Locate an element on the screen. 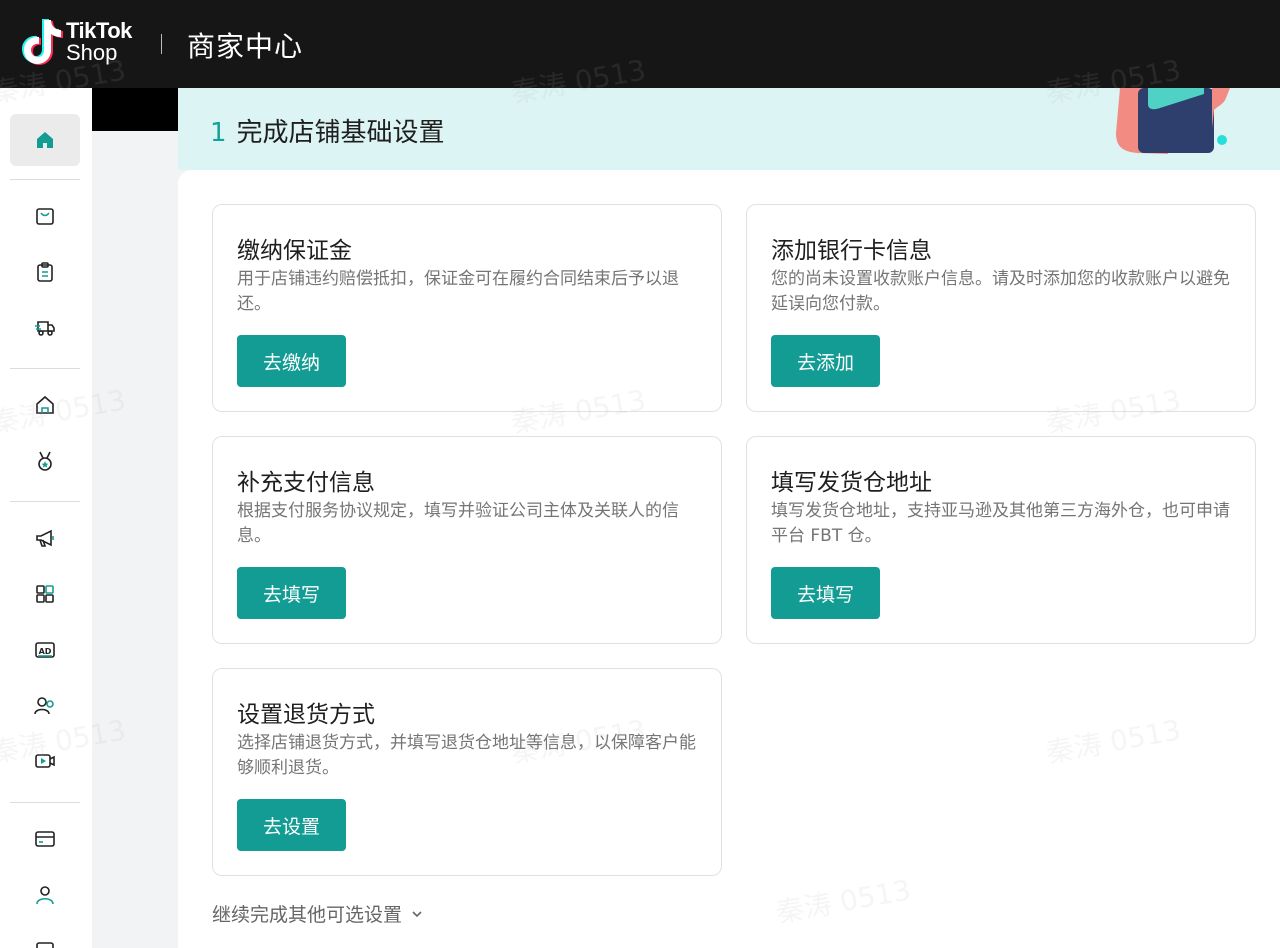 The height and width of the screenshot is (948, 1280). header-divider is located at coordinates (161, 44).